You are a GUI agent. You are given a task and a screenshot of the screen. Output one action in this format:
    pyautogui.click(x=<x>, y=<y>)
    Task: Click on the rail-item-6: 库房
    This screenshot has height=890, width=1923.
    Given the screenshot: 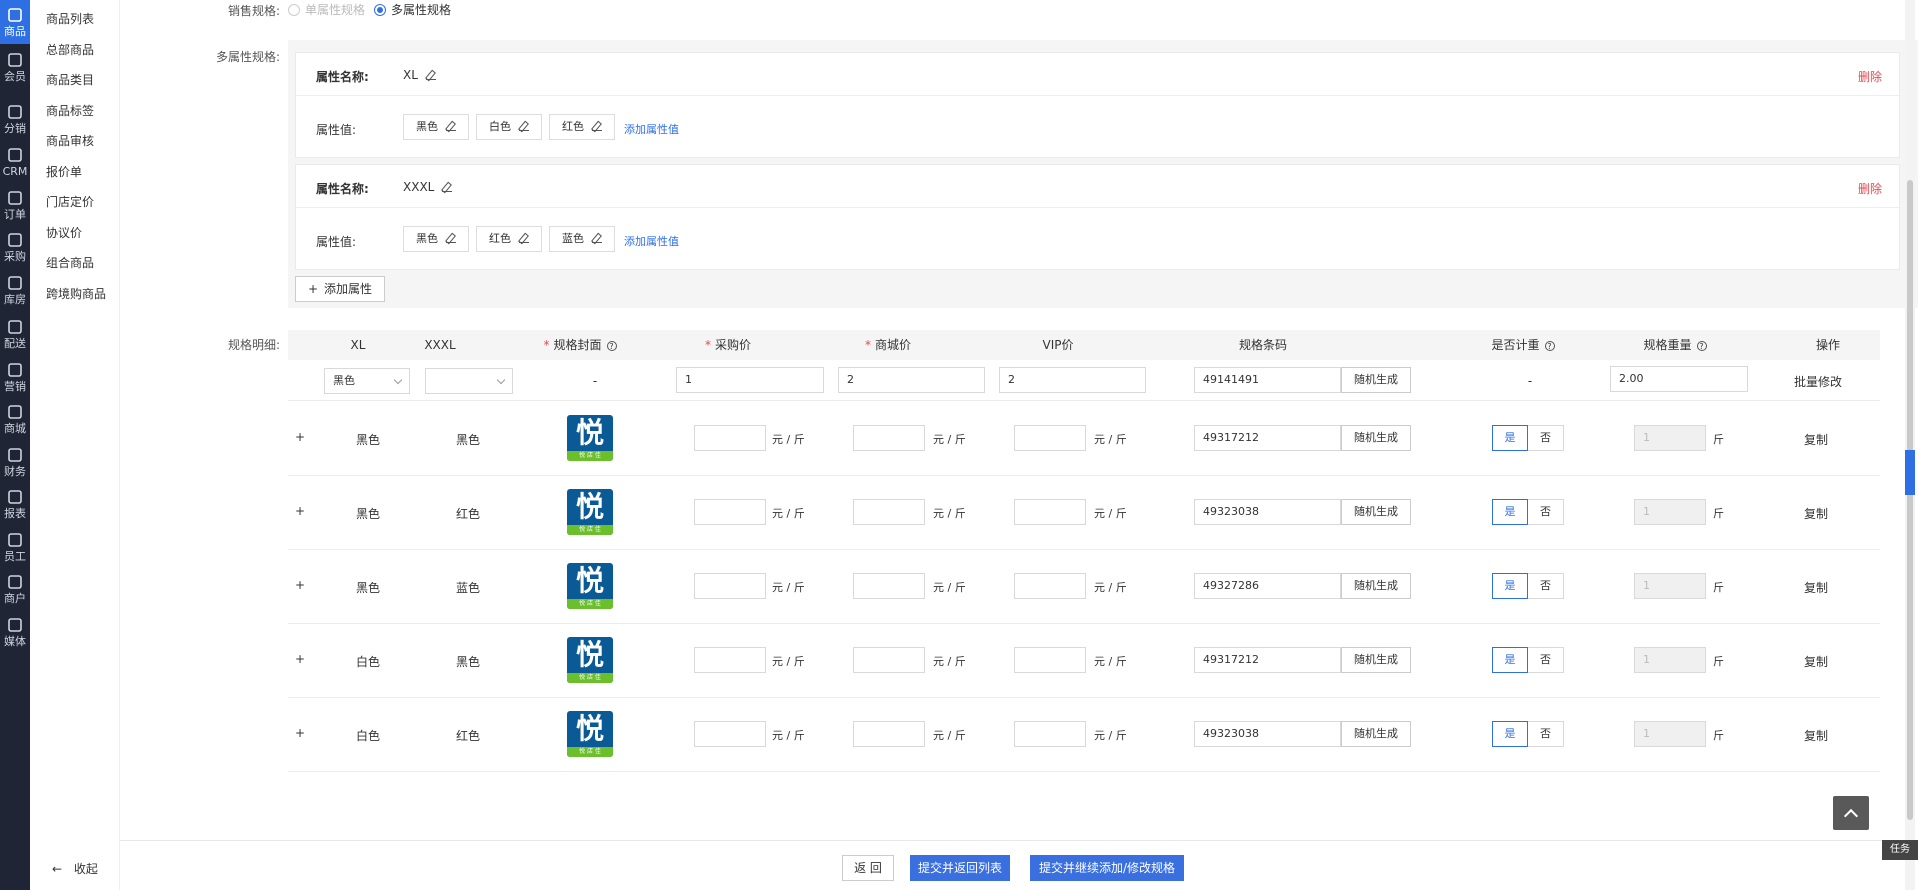 What is the action you would take?
    pyautogui.click(x=15, y=290)
    